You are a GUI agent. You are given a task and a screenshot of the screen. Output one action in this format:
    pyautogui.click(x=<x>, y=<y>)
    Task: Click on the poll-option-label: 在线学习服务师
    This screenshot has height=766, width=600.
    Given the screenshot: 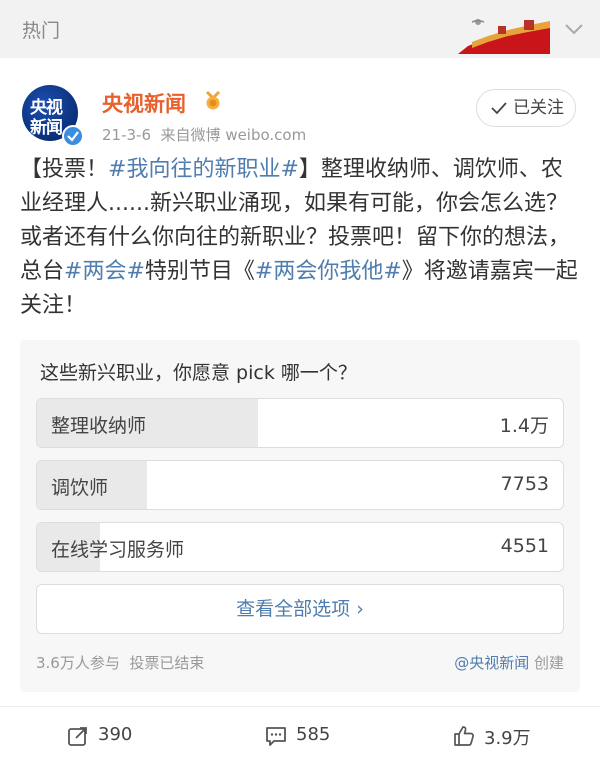 What is the action you would take?
    pyautogui.click(x=118, y=550)
    